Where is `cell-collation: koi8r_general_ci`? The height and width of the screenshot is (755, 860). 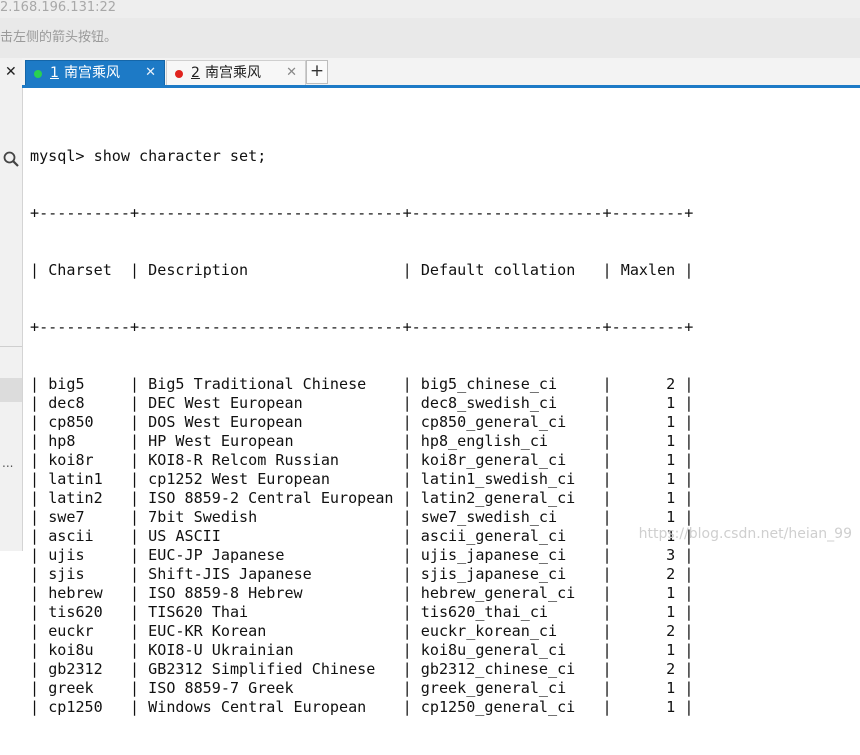
cell-collation: koi8r_general_ci is located at coordinates (493, 460).